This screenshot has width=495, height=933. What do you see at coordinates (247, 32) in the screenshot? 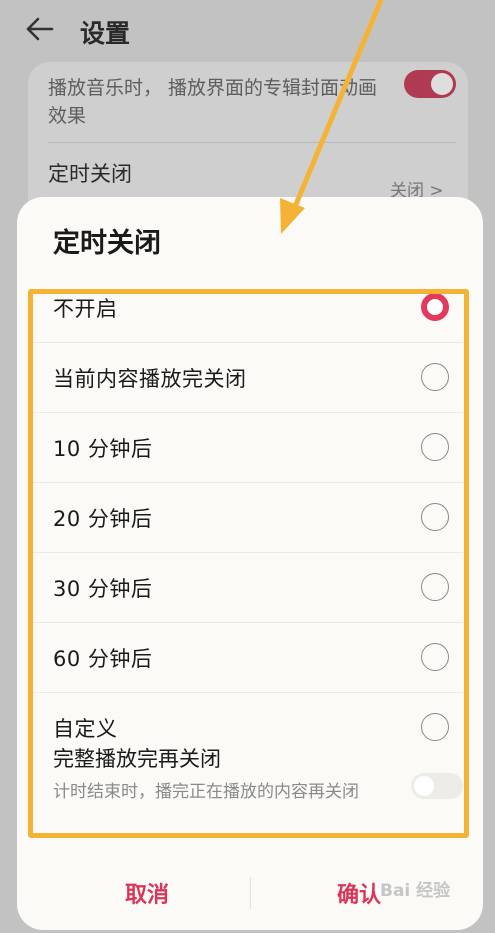
I see `settings-header: 设置` at bounding box center [247, 32].